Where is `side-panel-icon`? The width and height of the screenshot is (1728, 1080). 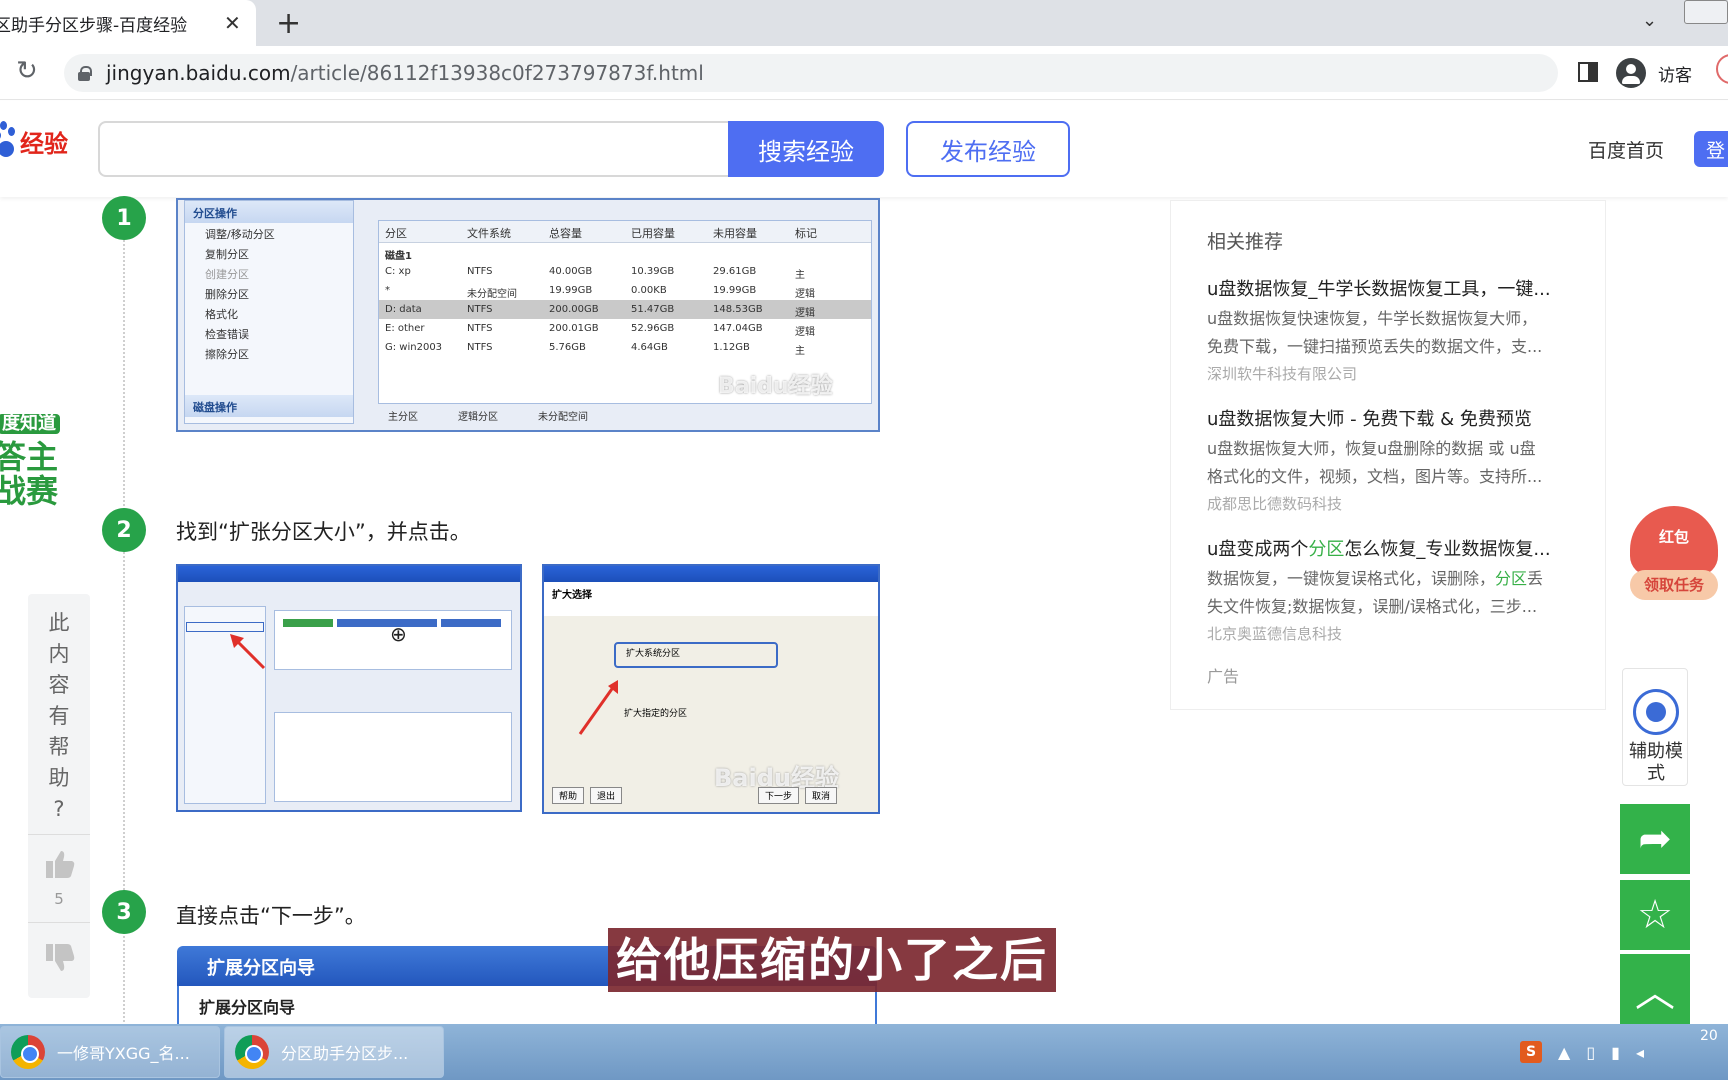
side-panel-icon is located at coordinates (1588, 72).